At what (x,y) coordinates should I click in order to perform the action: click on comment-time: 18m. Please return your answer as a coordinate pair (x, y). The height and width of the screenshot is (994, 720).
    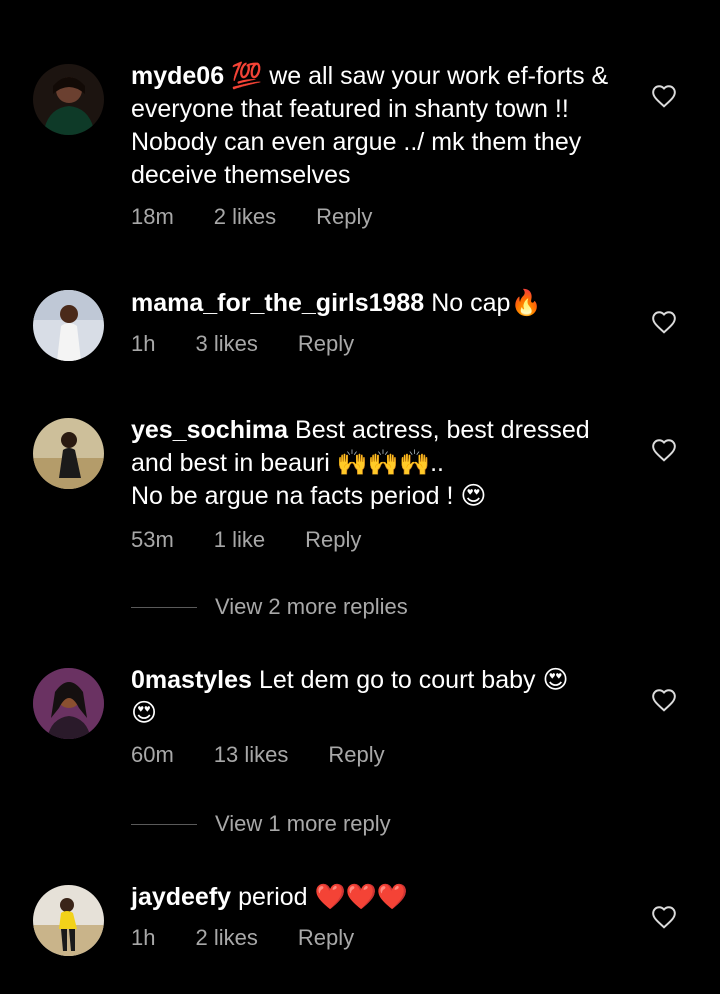
    Looking at the image, I should click on (152, 216).